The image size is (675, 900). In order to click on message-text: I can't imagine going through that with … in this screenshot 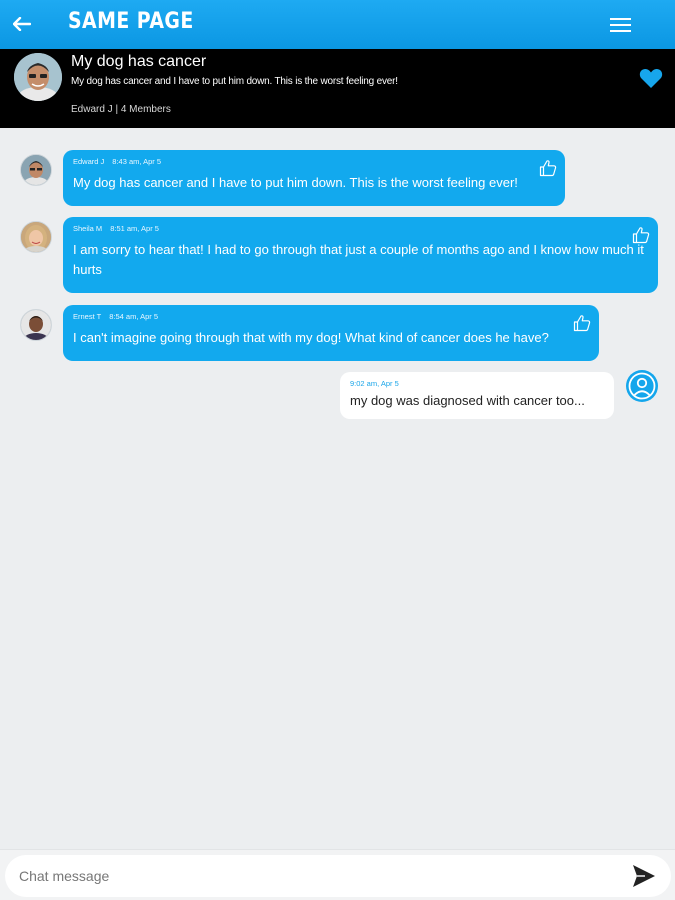, I will do `click(311, 337)`.